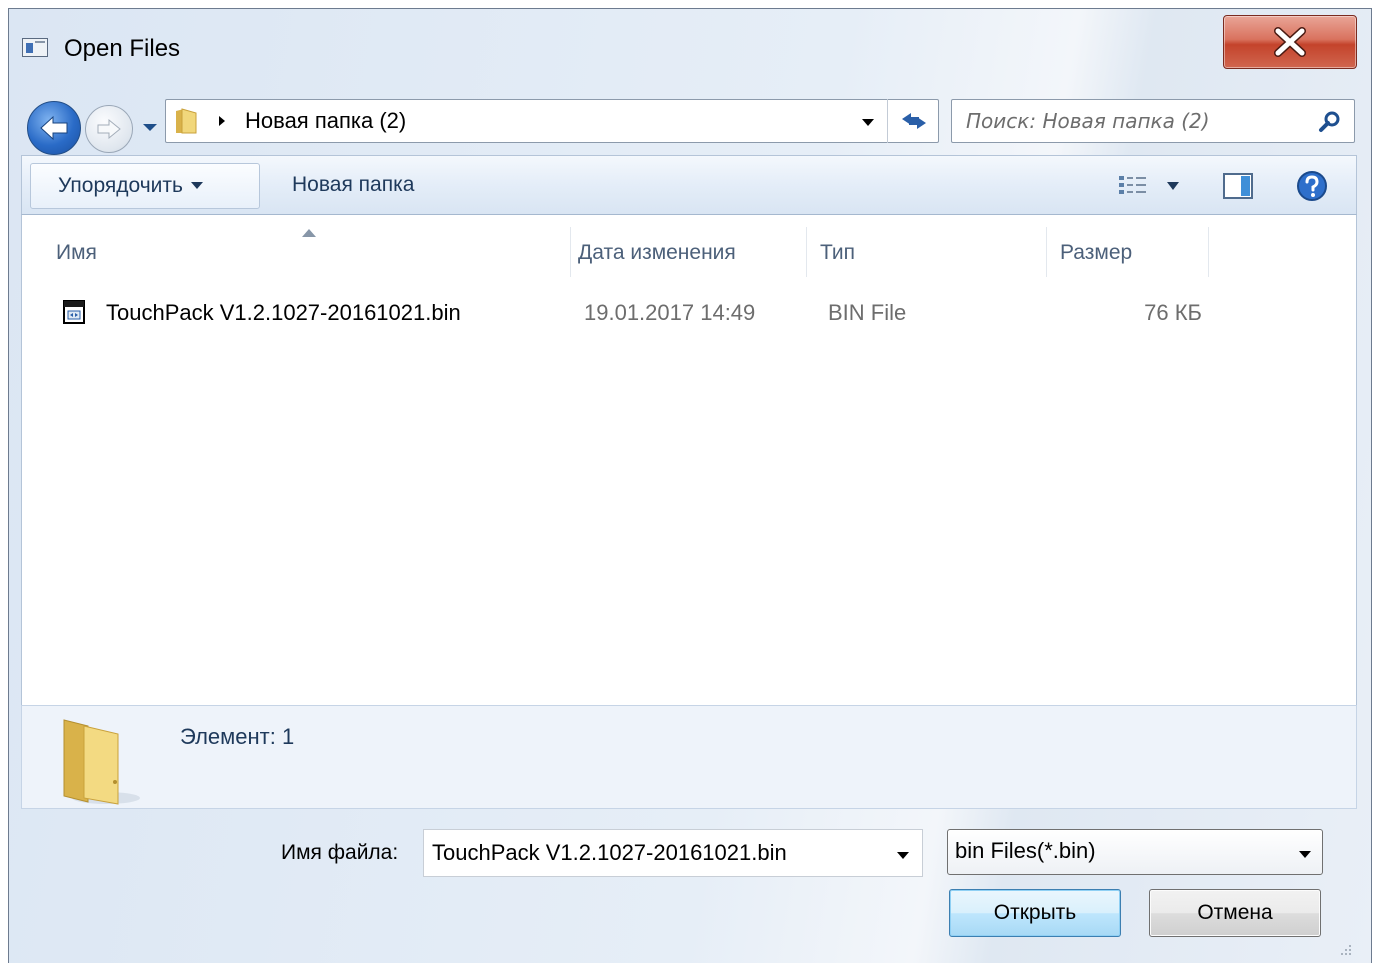  What do you see at coordinates (283, 312) in the screenshot?
I see `file-name: TouchPack V1.2.1027-20161021.bin` at bounding box center [283, 312].